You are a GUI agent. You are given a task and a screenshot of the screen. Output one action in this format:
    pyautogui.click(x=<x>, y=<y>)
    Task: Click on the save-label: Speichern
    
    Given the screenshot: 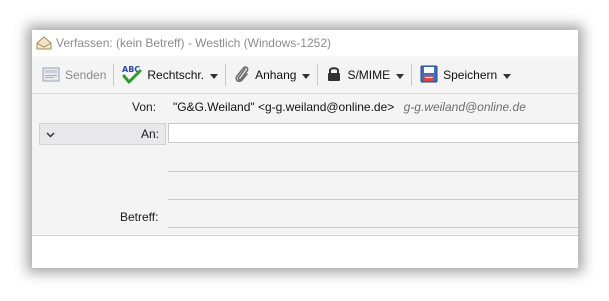 What is the action you would take?
    pyautogui.click(x=470, y=75)
    